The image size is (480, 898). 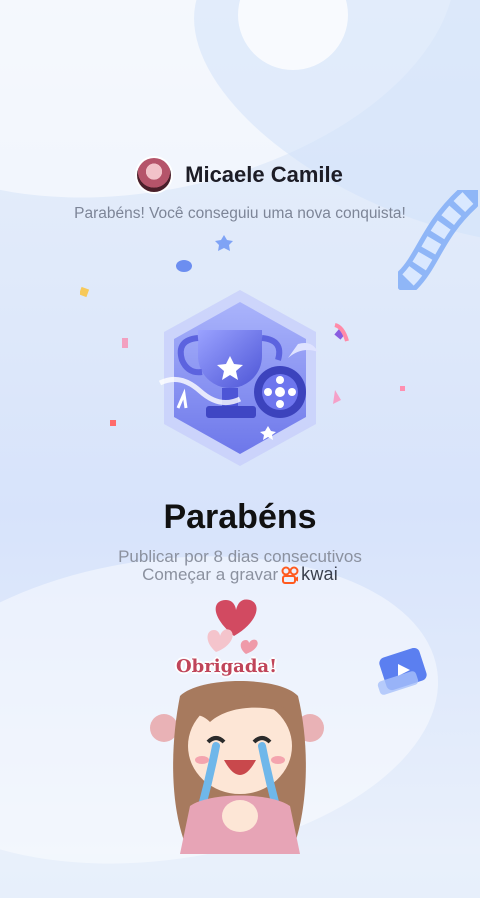 What do you see at coordinates (154, 175) in the screenshot?
I see `avatar` at bounding box center [154, 175].